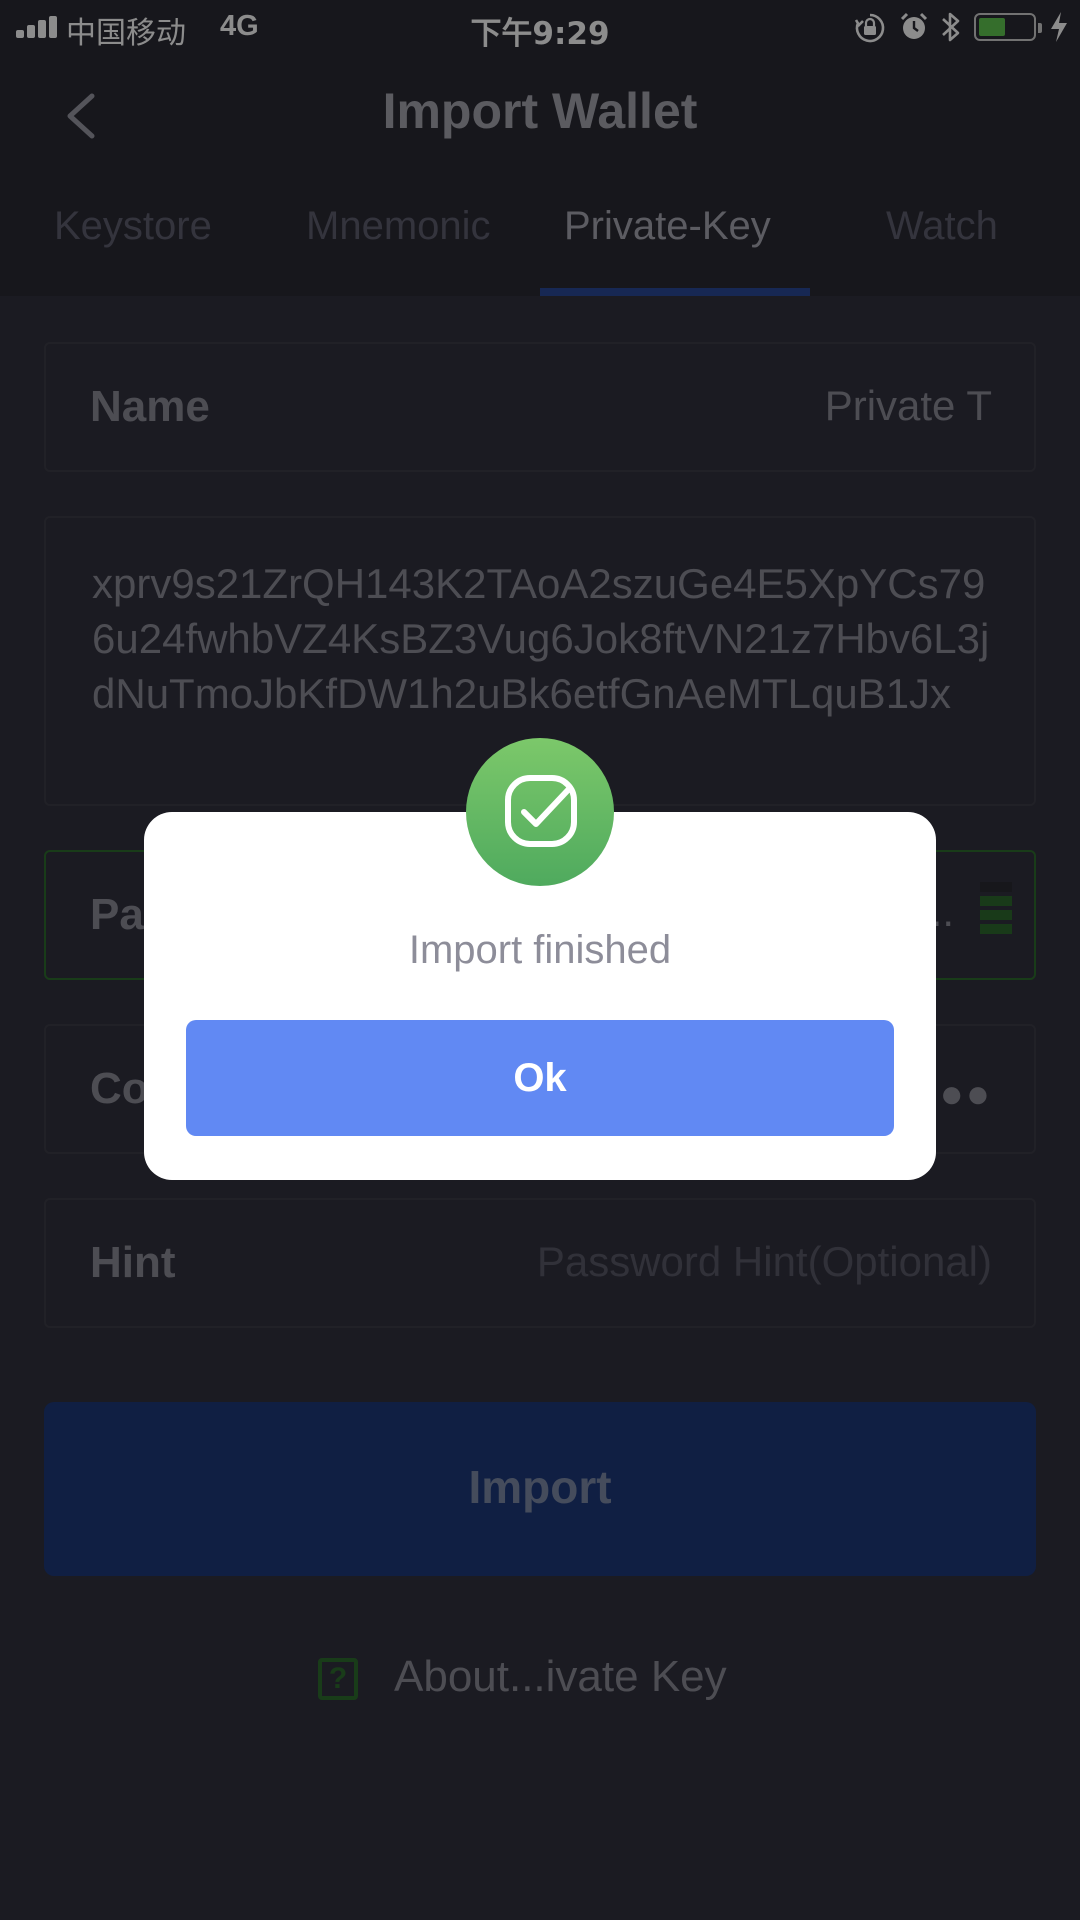  I want to click on ok-button: Ok, so click(540, 1078).